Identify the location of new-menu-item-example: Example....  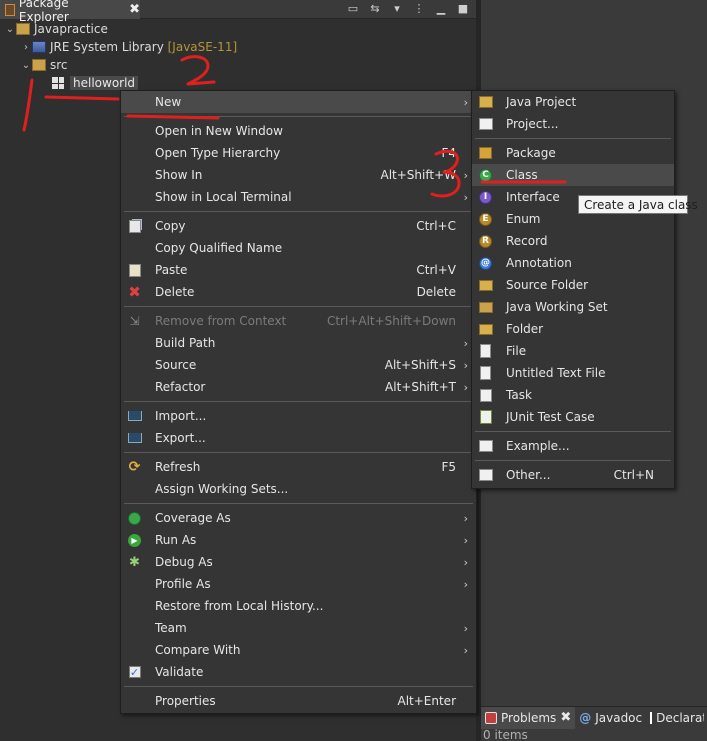
(573, 446).